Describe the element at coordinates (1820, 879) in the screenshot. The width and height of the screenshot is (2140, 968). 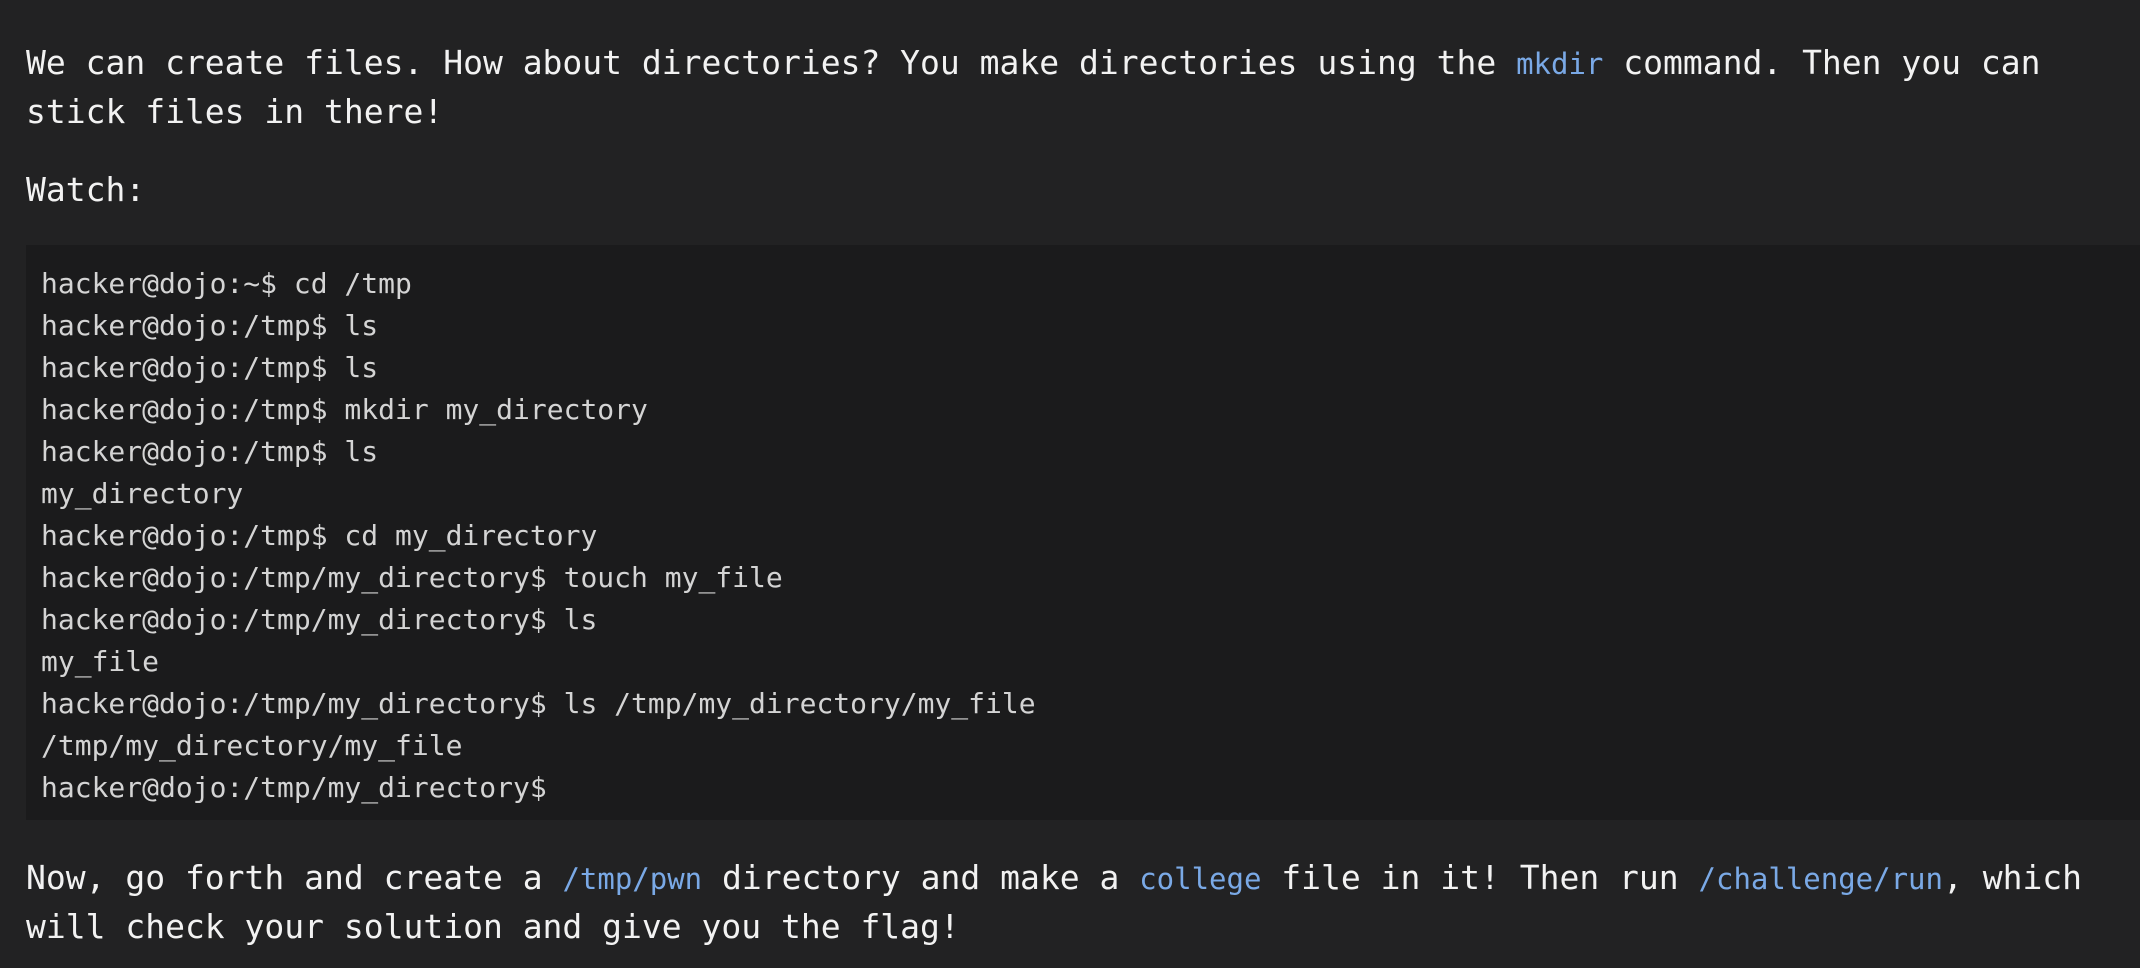
I see `inline-code-challenge-run: /challenge/run` at that location.